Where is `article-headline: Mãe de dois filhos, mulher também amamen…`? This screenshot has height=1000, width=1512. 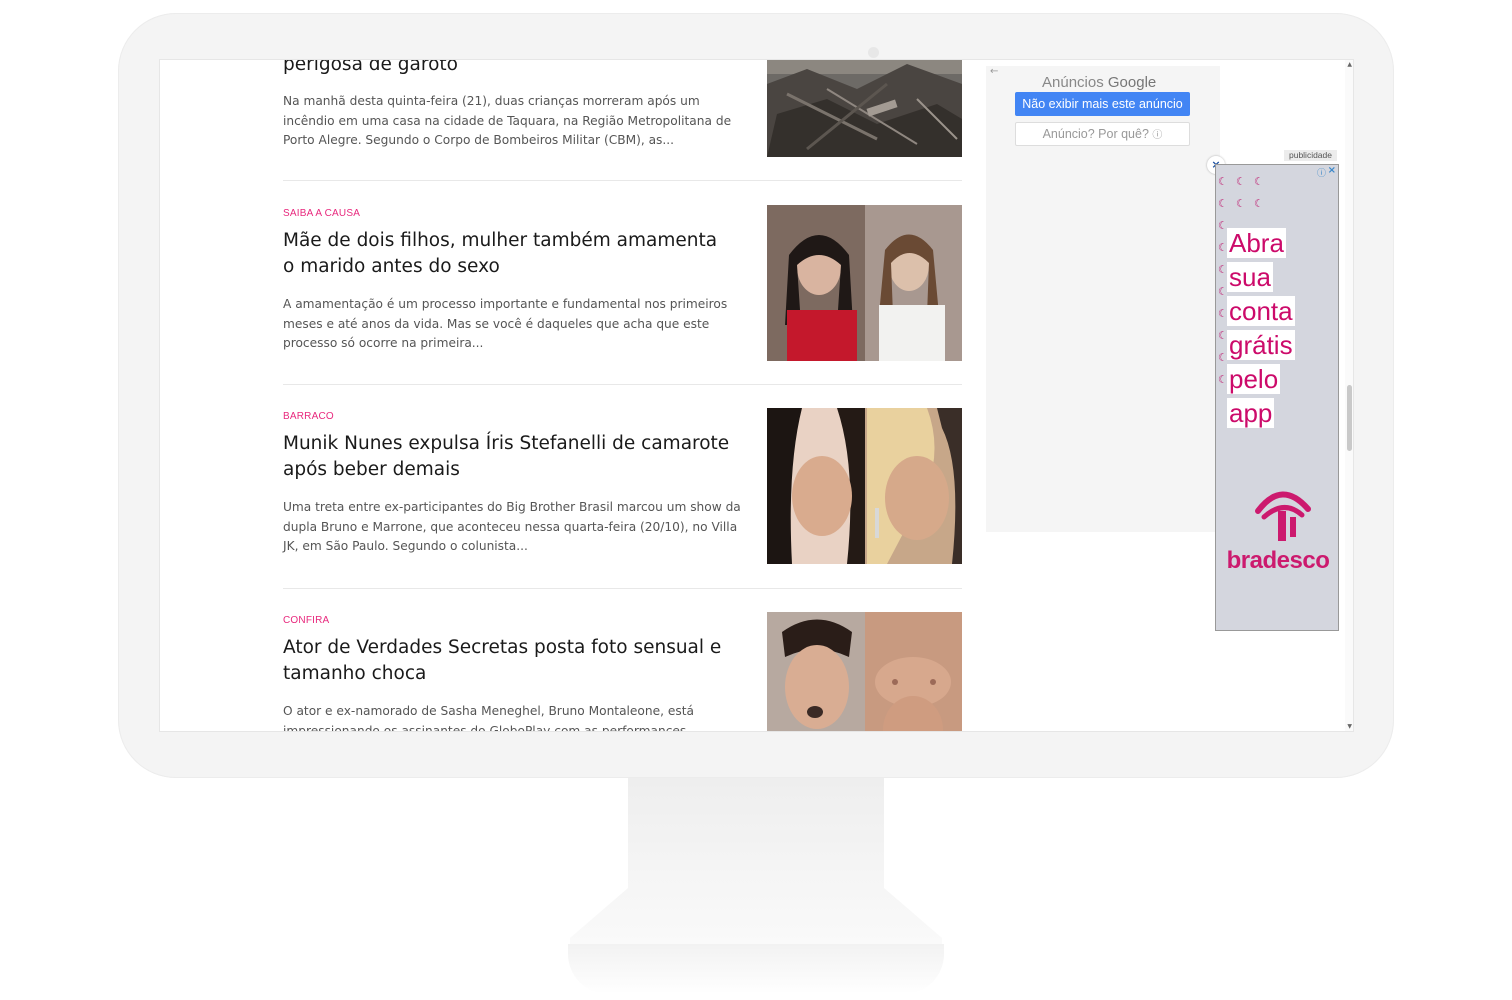 article-headline: Mãe de dois filhos, mulher também amamen… is located at coordinates (508, 254).